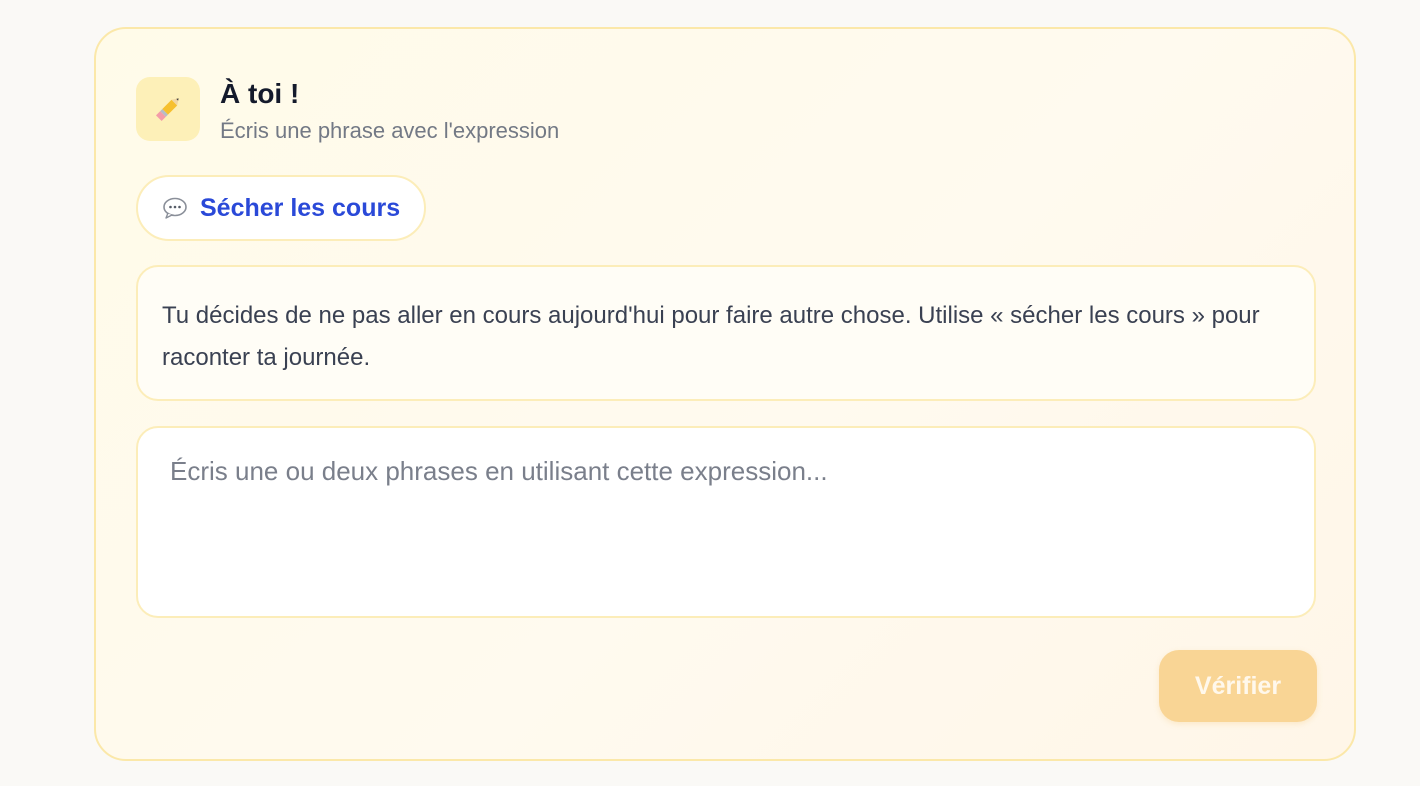 The image size is (1420, 786). I want to click on pencil-icon, so click(167, 110).